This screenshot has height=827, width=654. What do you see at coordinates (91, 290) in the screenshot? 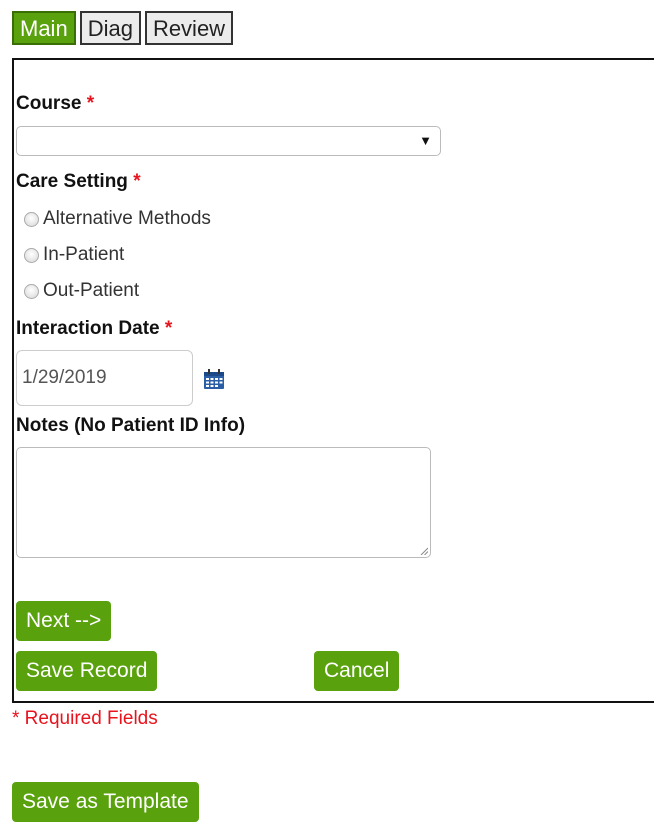
I see `radio-label: Out-Patient` at bounding box center [91, 290].